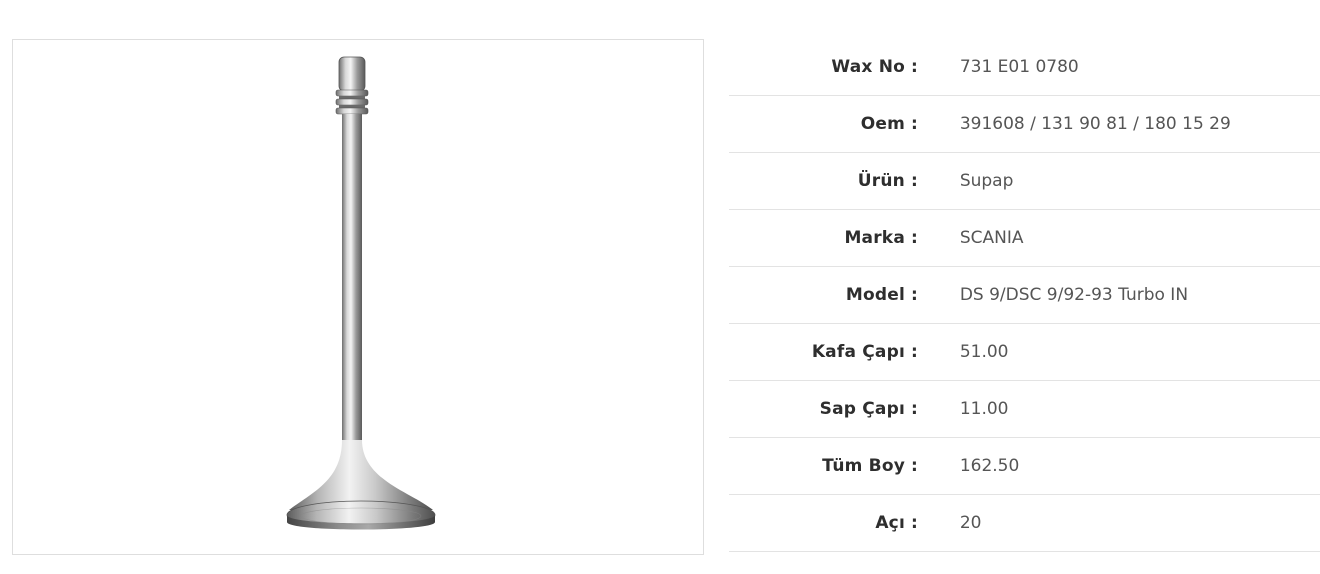 This screenshot has height=574, width=1320. Describe the element at coordinates (991, 238) in the screenshot. I see `spec-value: SCANIA` at that location.